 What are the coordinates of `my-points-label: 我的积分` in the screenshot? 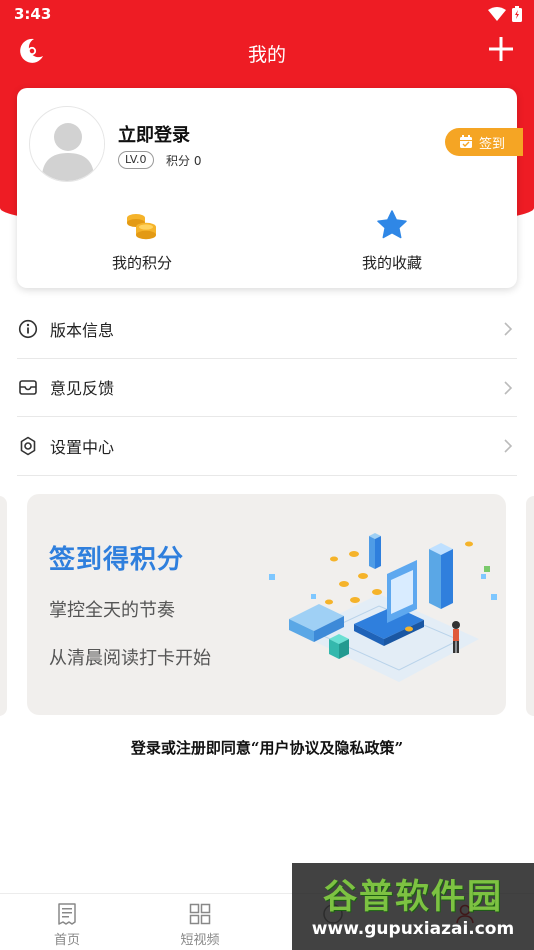 It's located at (141, 263).